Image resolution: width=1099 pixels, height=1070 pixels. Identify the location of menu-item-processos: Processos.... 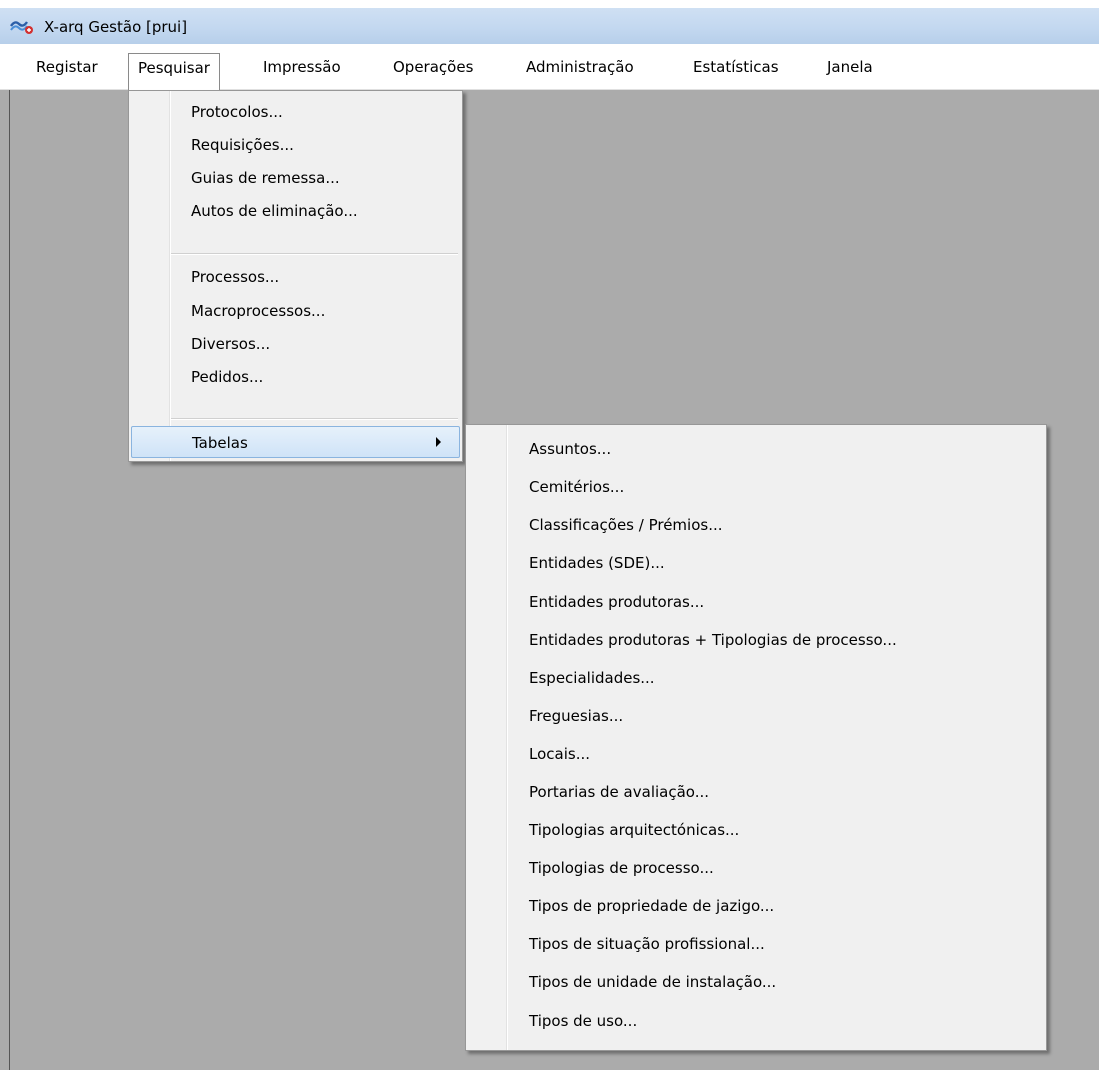
(295, 277).